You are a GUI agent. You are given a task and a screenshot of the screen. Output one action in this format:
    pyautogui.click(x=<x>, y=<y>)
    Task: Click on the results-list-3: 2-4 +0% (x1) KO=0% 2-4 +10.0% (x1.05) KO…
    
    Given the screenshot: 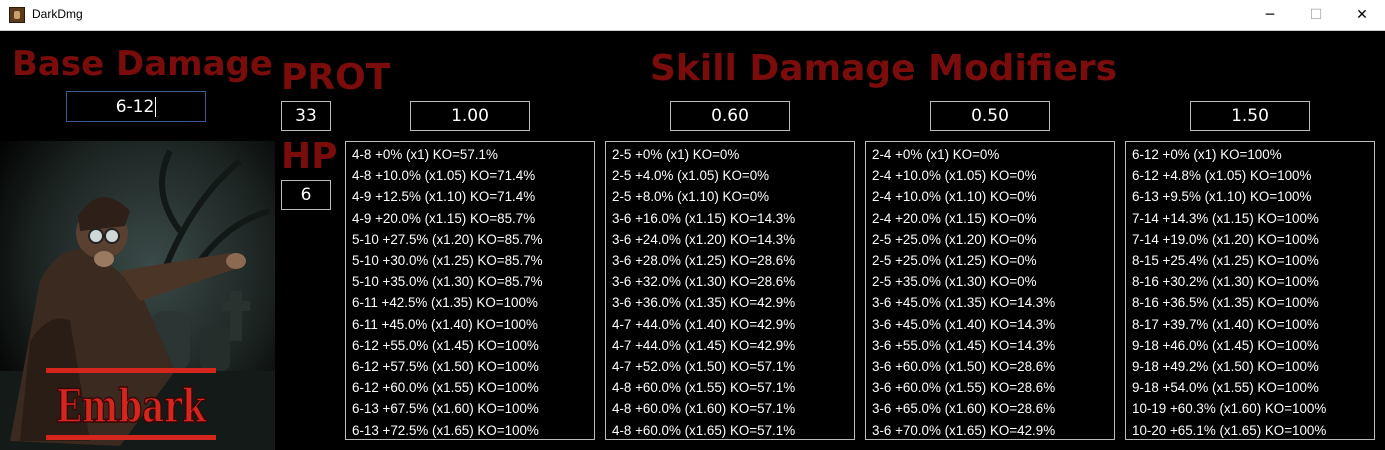 What is the action you would take?
    pyautogui.click(x=990, y=290)
    